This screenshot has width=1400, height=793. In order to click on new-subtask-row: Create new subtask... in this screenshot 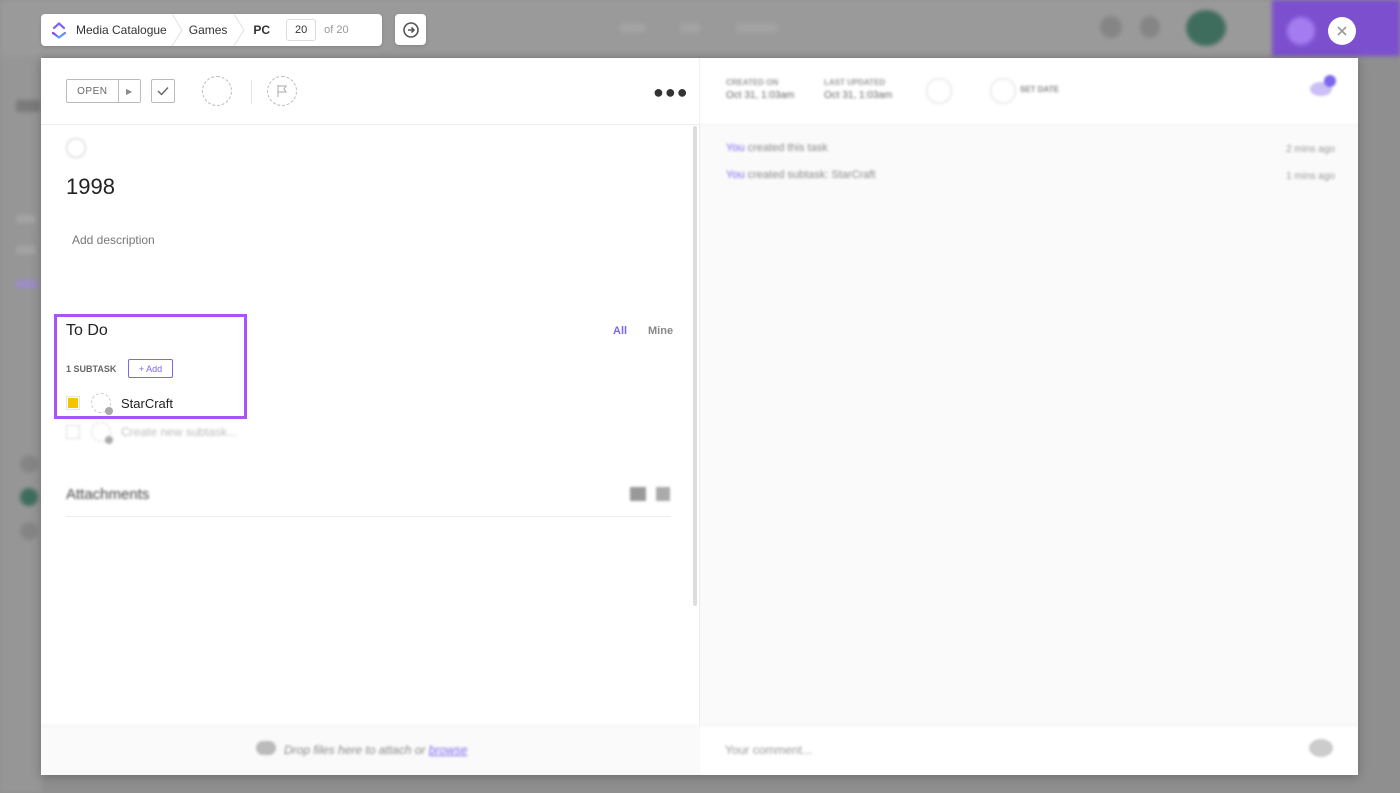, I will do `click(151, 432)`.